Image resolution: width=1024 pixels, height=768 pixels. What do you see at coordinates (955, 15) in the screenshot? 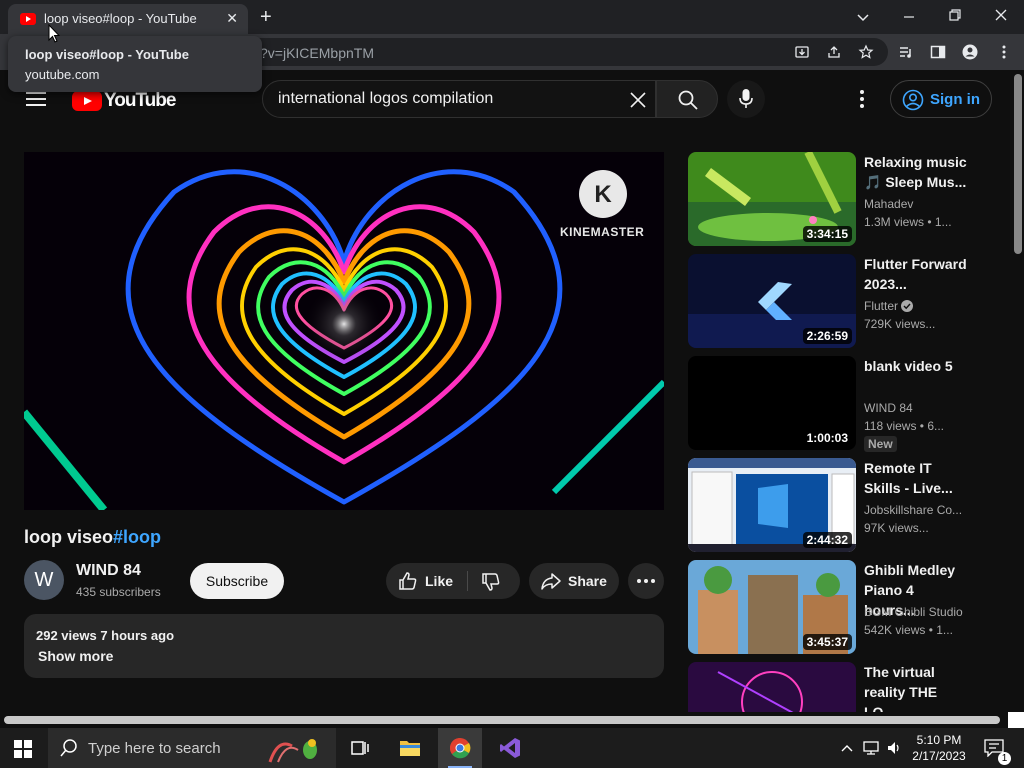
I see `restore-icon` at bounding box center [955, 15].